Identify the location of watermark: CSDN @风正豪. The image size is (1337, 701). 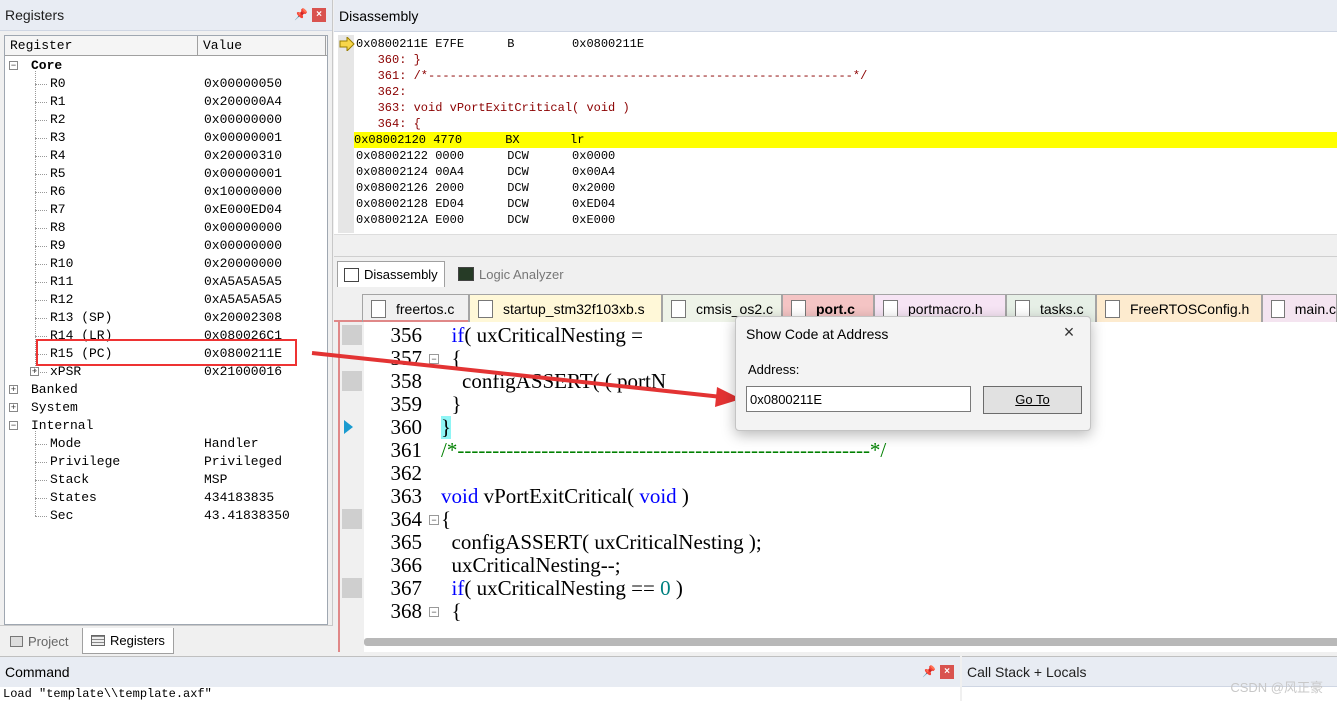
(1276, 687).